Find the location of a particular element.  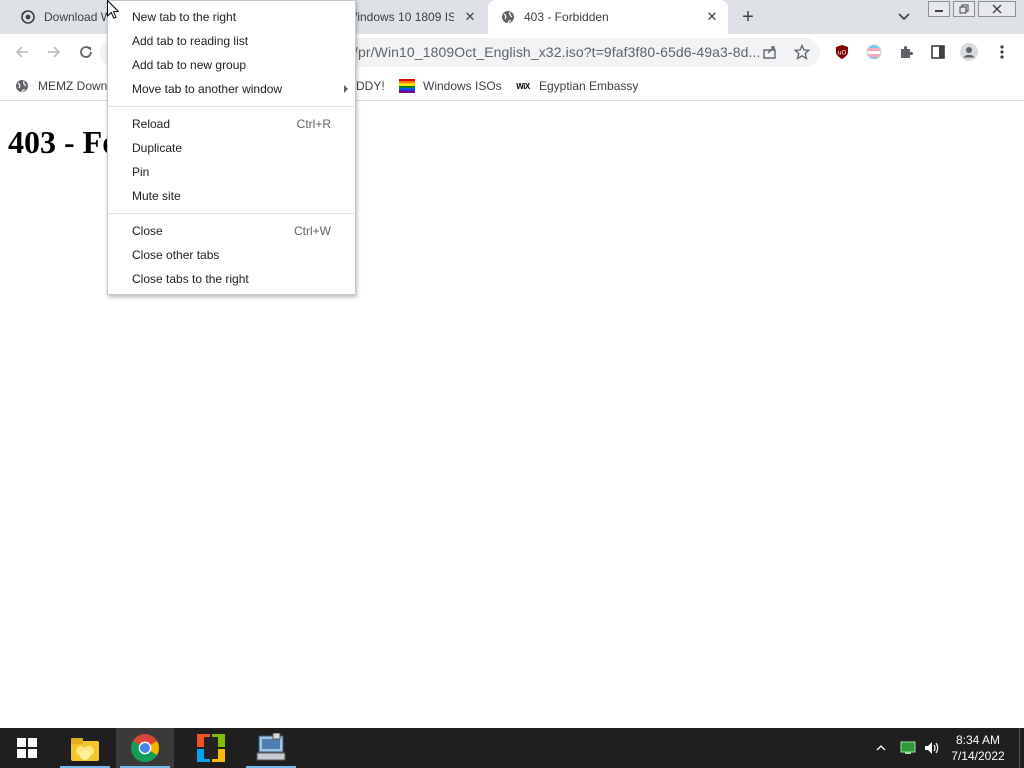

forward-arrow-icon is located at coordinates (54, 52).